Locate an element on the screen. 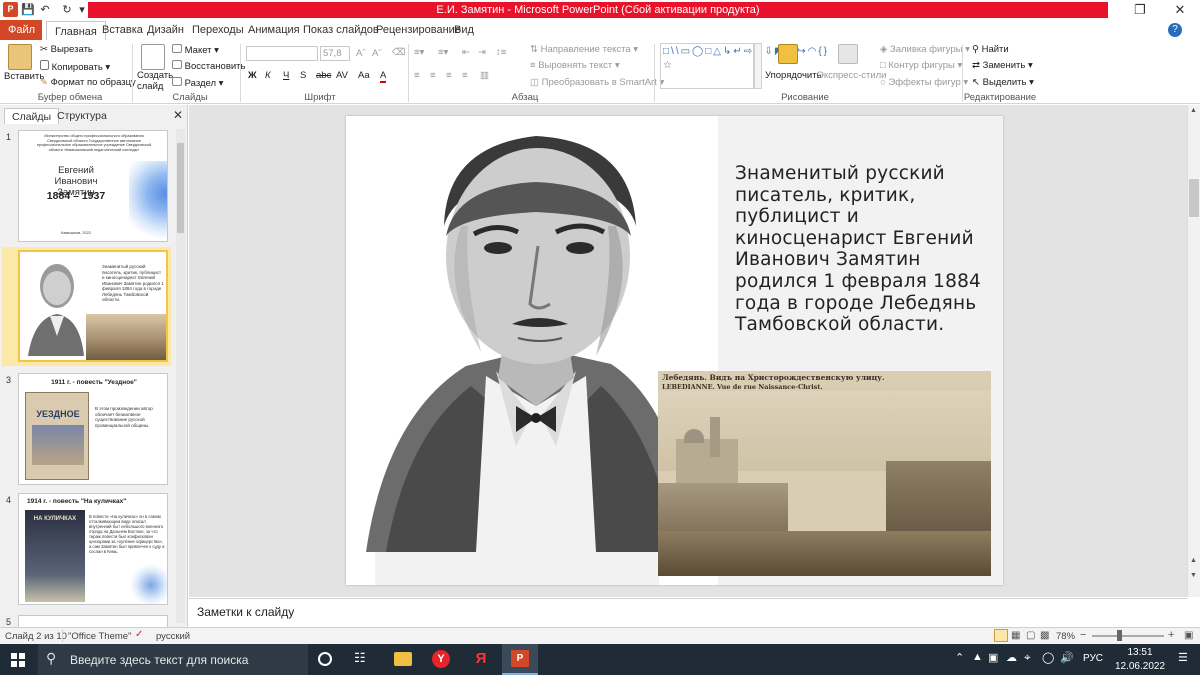 The image size is (1200, 675). outdent-icon: ⇥ is located at coordinates (482, 52).